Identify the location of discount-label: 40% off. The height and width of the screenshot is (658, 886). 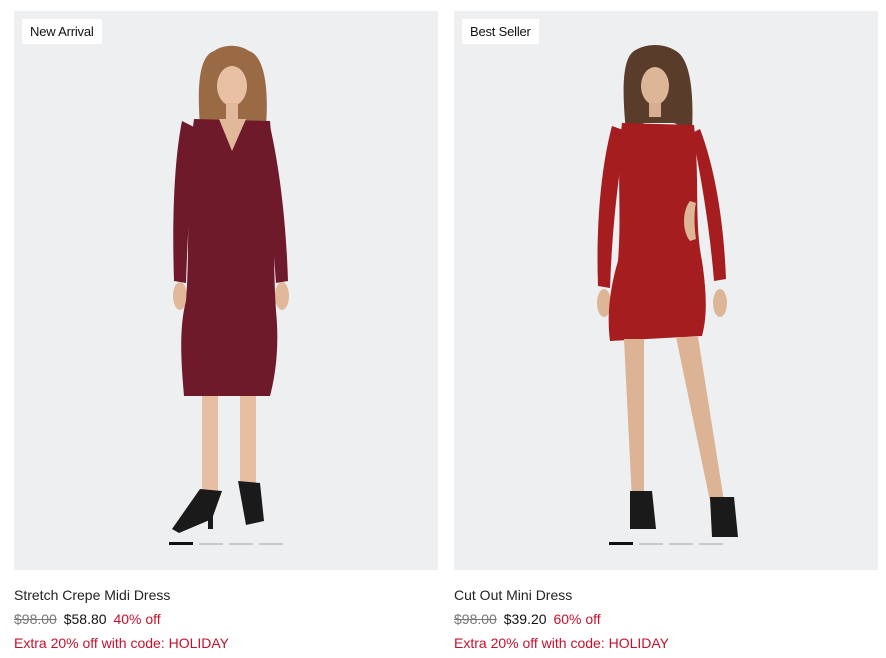
(137, 619).